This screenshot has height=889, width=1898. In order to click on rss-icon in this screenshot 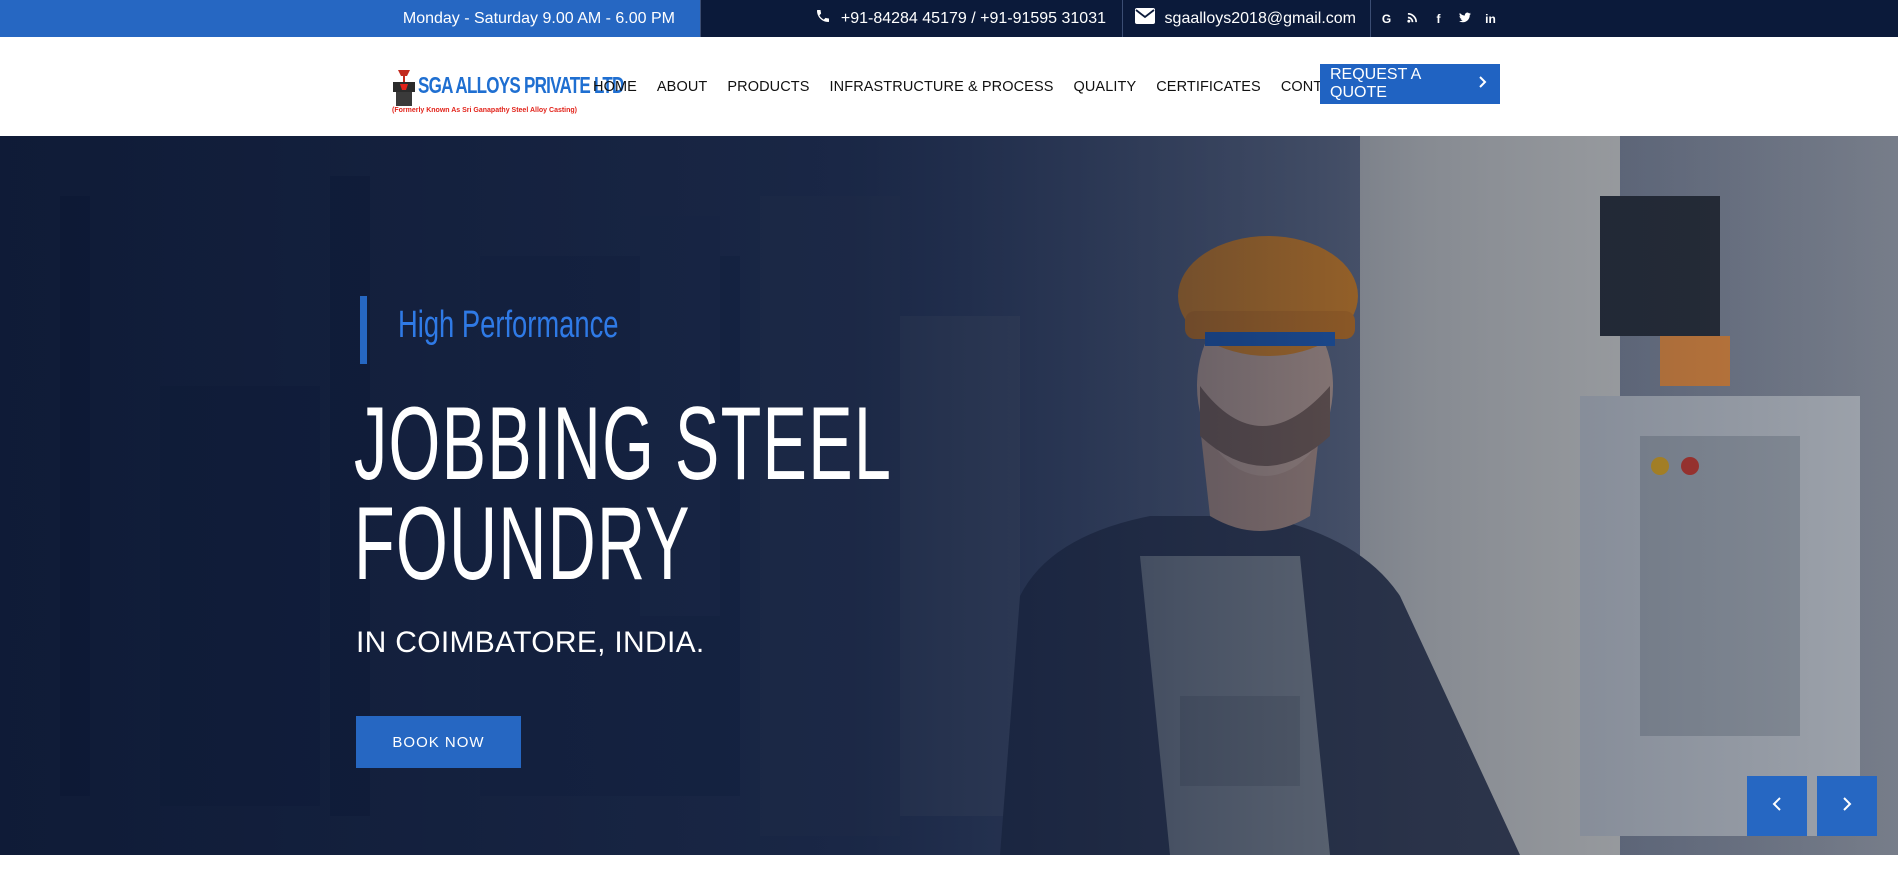, I will do `click(1413, 19)`.